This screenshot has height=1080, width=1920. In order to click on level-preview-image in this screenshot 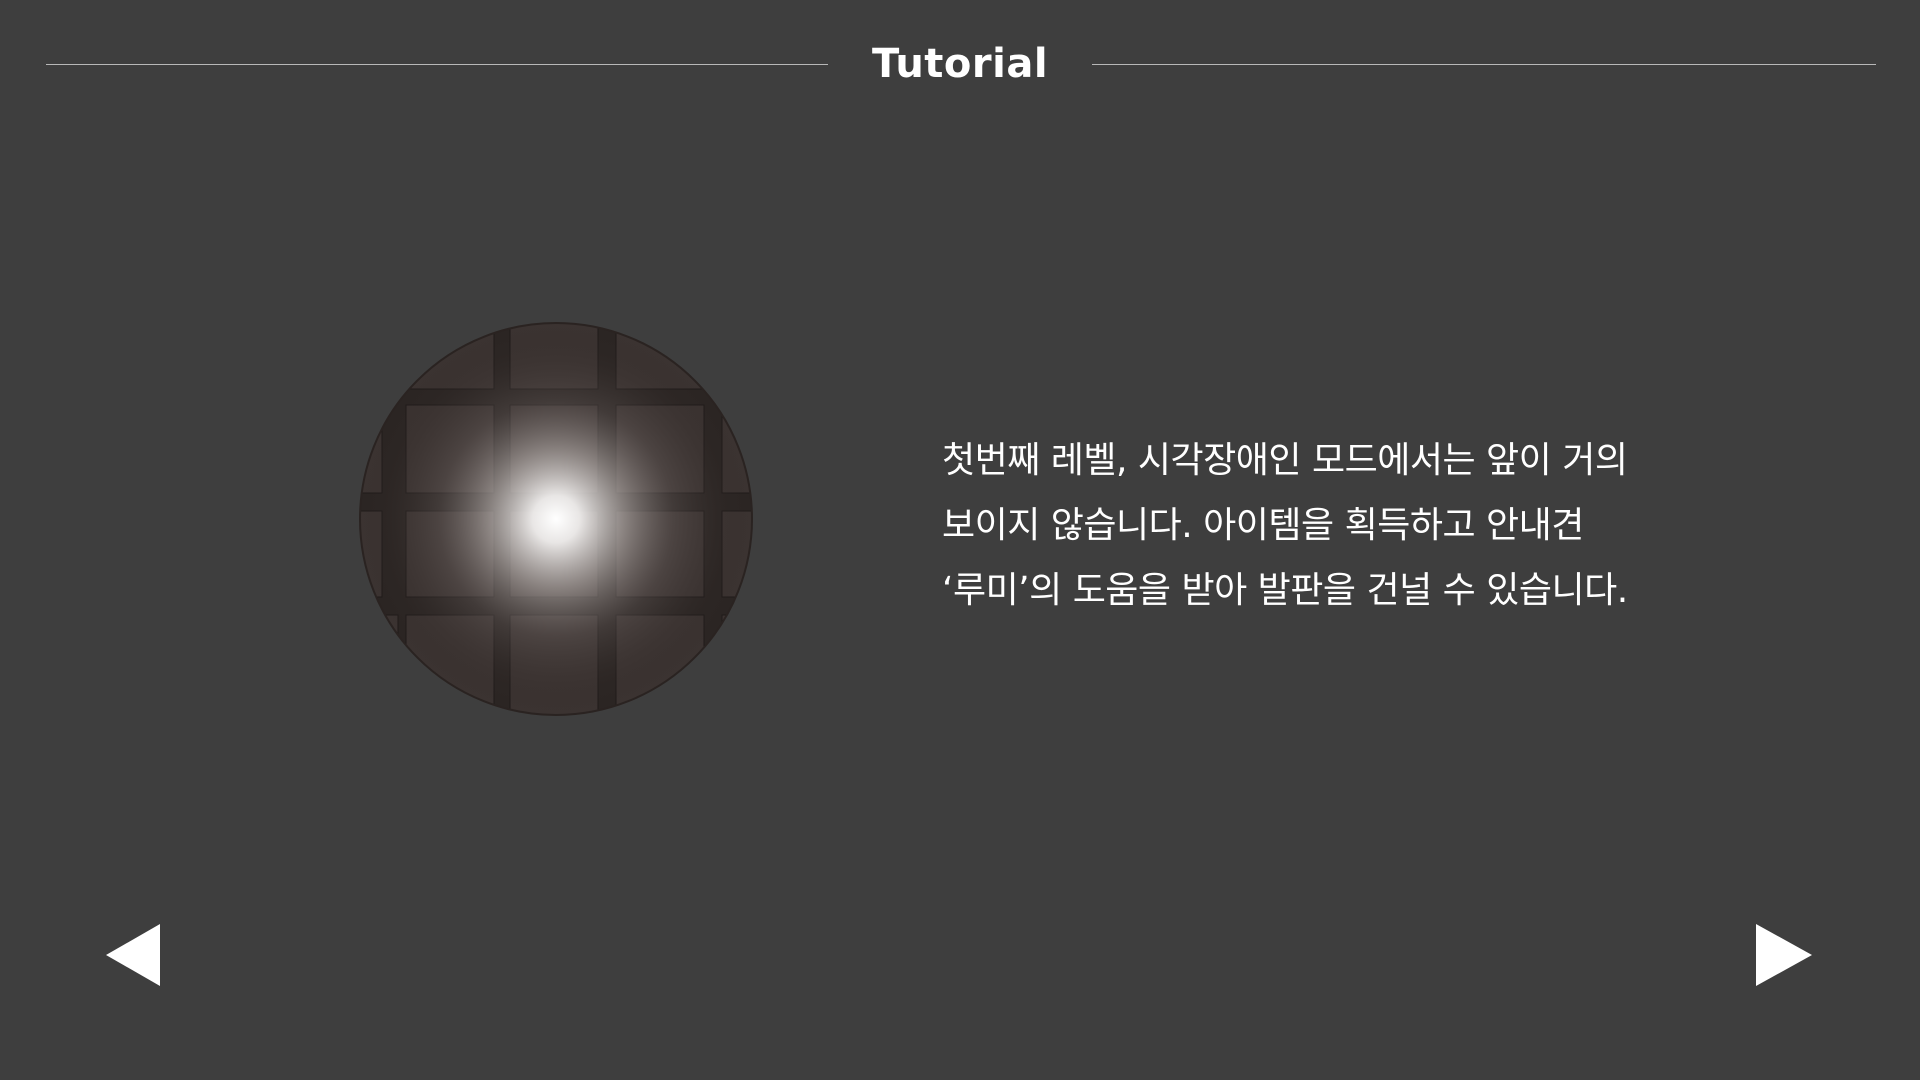, I will do `click(556, 519)`.